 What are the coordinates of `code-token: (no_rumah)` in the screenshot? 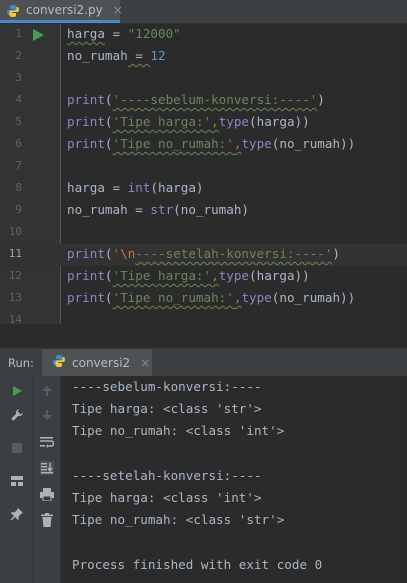 It's located at (211, 209).